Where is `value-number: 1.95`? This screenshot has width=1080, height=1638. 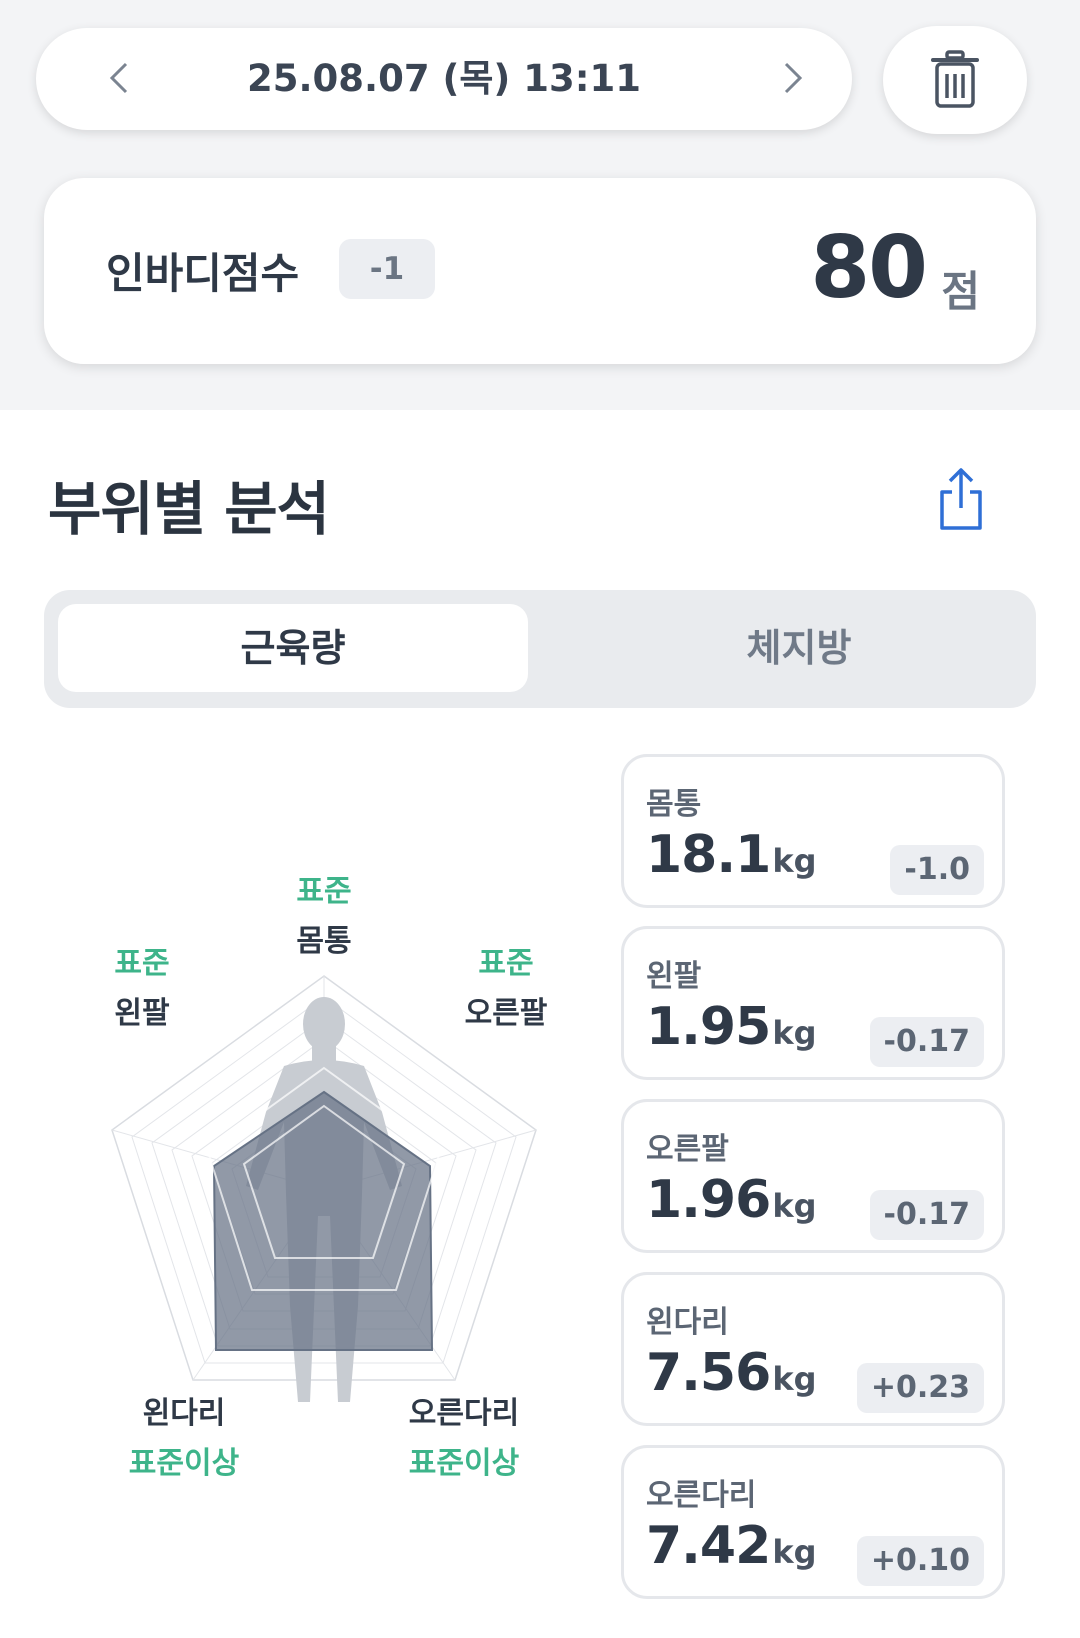 value-number: 1.95 is located at coordinates (708, 1027).